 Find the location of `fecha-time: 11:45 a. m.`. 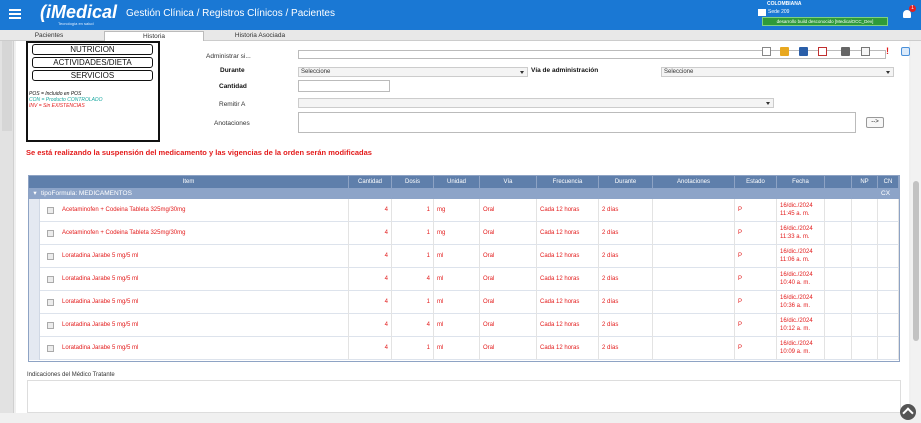

fecha-time: 11:45 a. m. is located at coordinates (795, 214).